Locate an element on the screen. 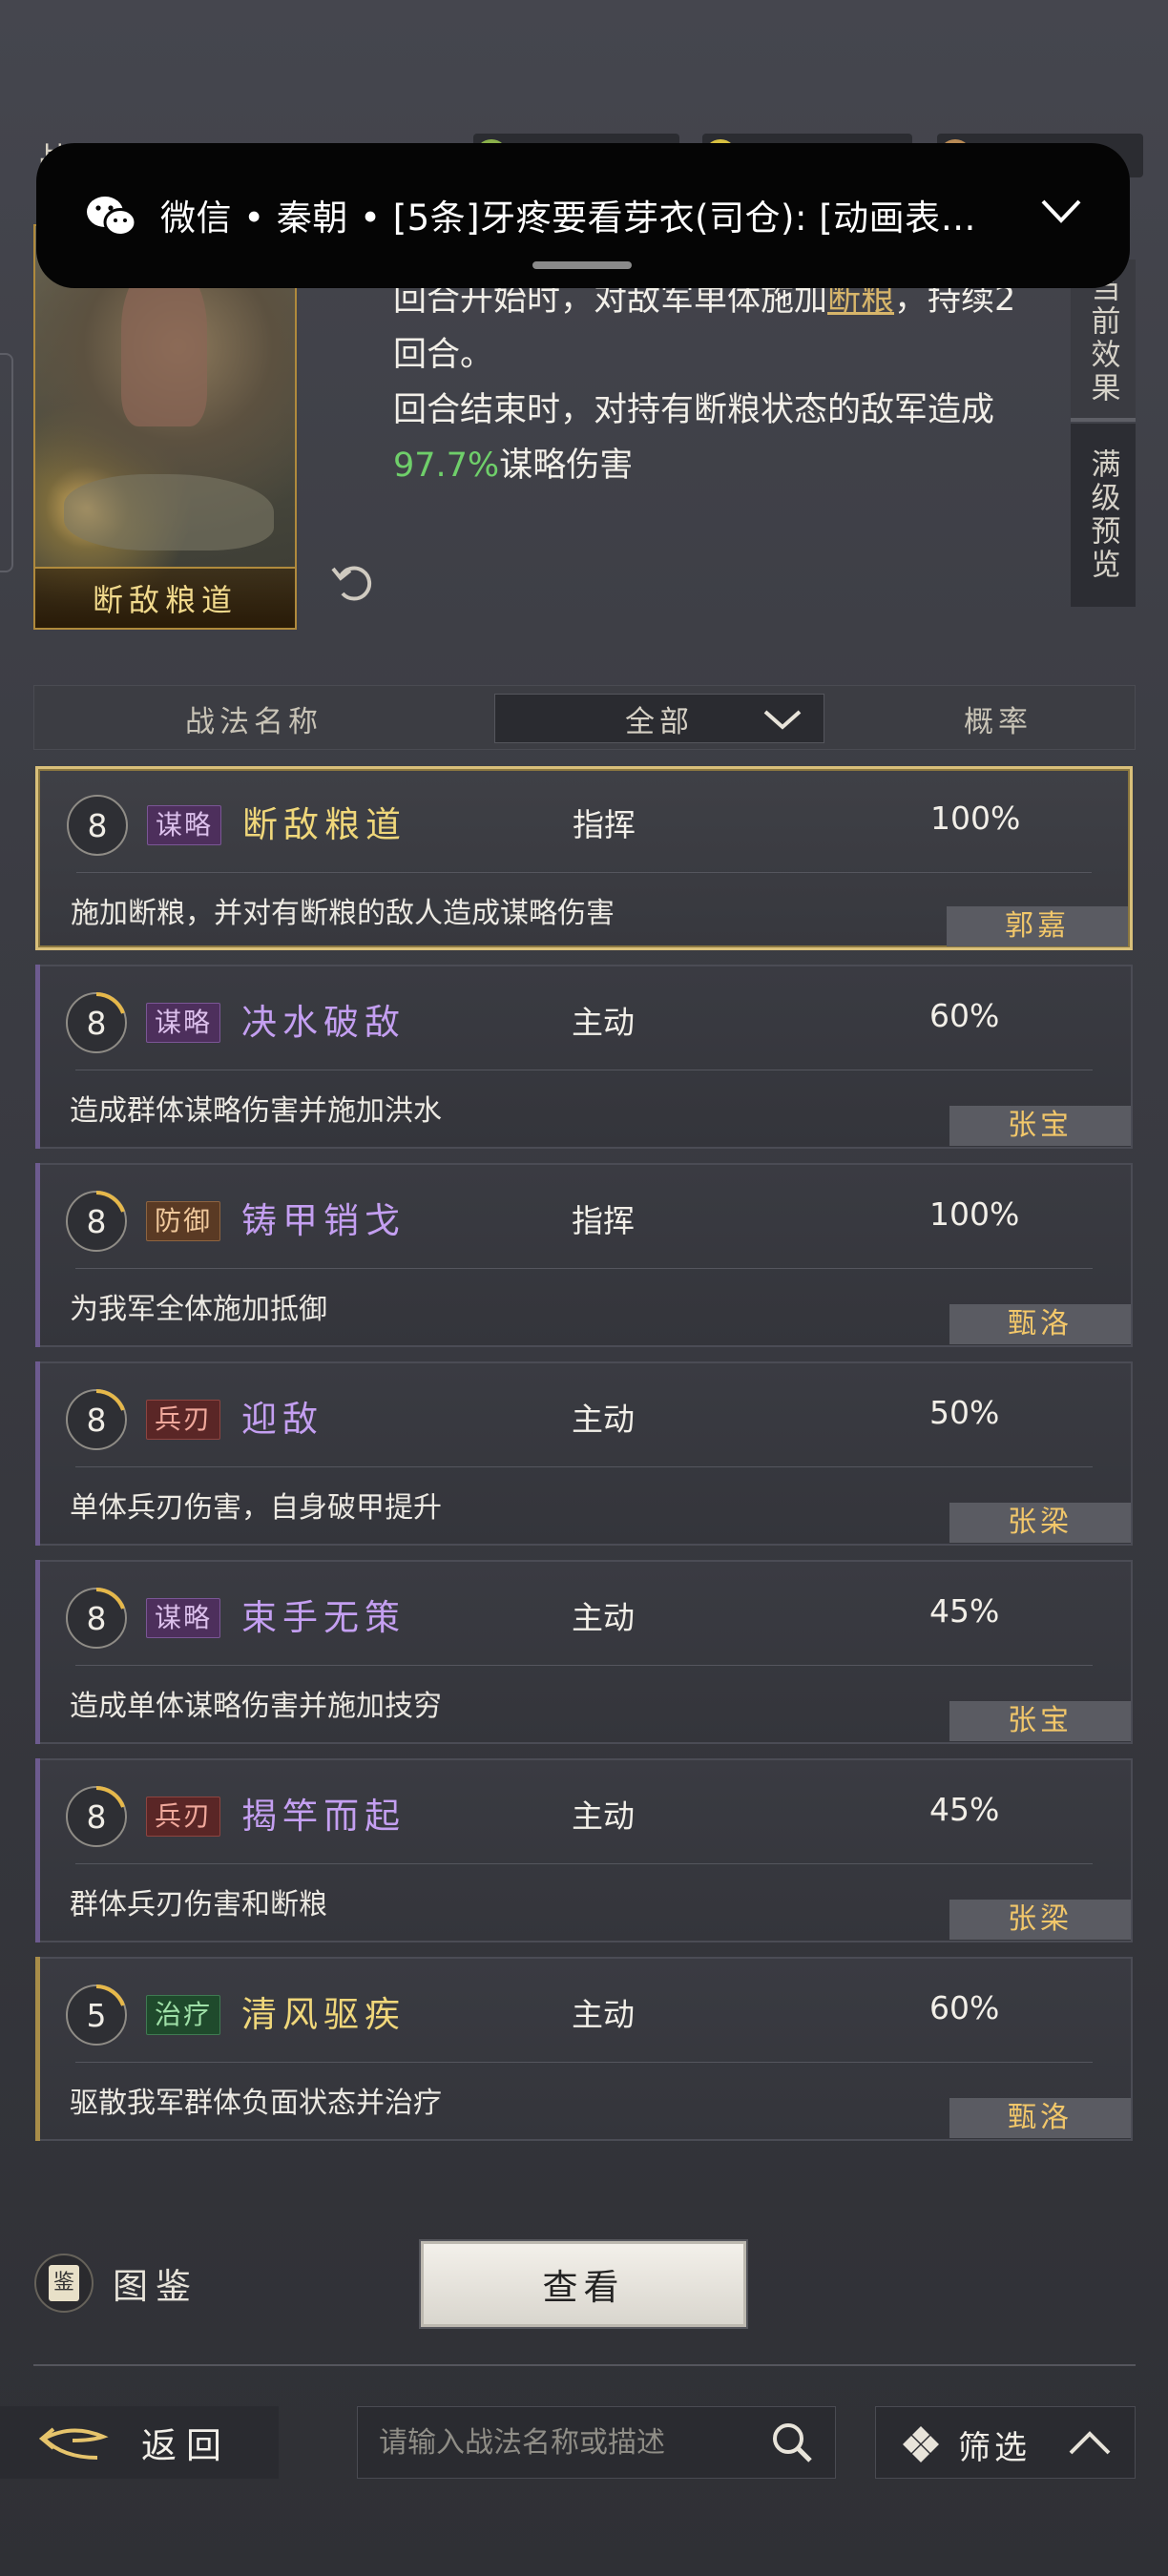 Image resolution: width=1168 pixels, height=2576 pixels. side-tabs: 当前效果 满级预览 is located at coordinates (1103, 433).